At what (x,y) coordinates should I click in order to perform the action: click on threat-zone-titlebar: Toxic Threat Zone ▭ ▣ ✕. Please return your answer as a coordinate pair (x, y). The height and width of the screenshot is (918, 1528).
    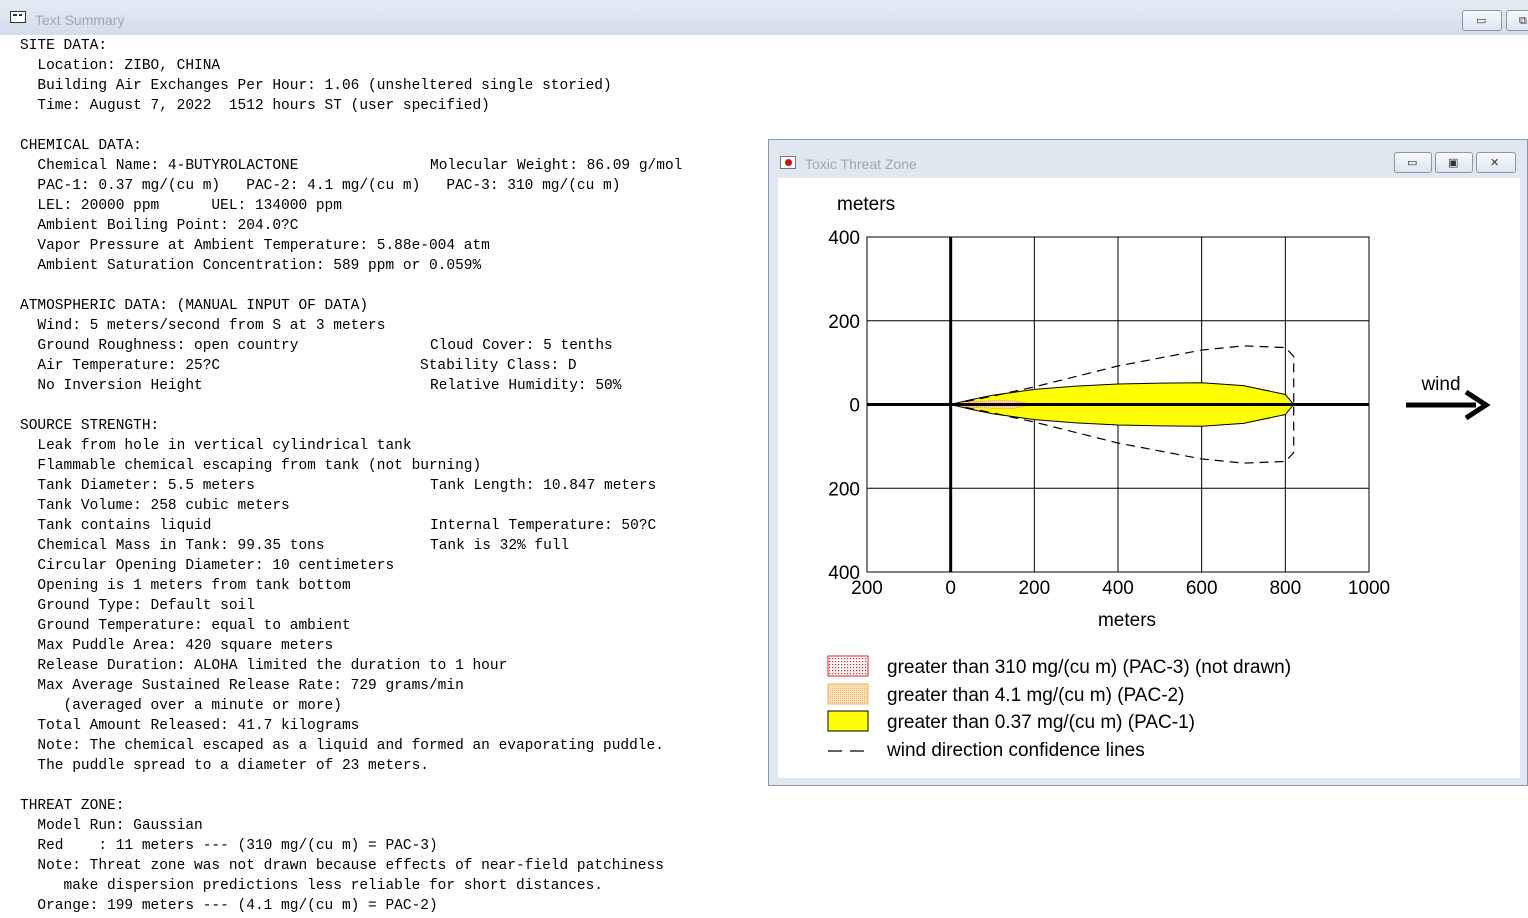
    Looking at the image, I should click on (1148, 159).